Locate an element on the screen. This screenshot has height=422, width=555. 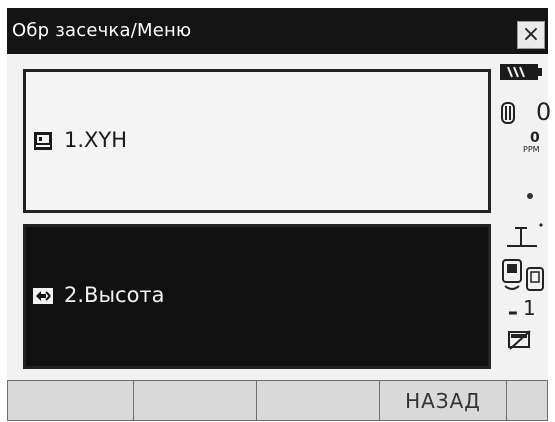
menu-item-label: 1.XYH is located at coordinates (96, 140).